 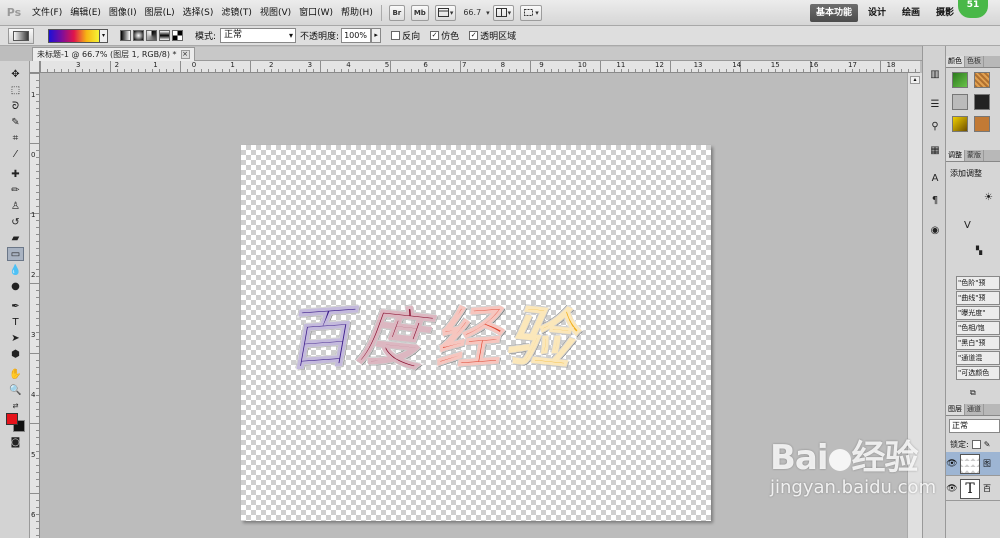 What do you see at coordinates (935, 178) in the screenshot?
I see `character-panel-icon: A` at bounding box center [935, 178].